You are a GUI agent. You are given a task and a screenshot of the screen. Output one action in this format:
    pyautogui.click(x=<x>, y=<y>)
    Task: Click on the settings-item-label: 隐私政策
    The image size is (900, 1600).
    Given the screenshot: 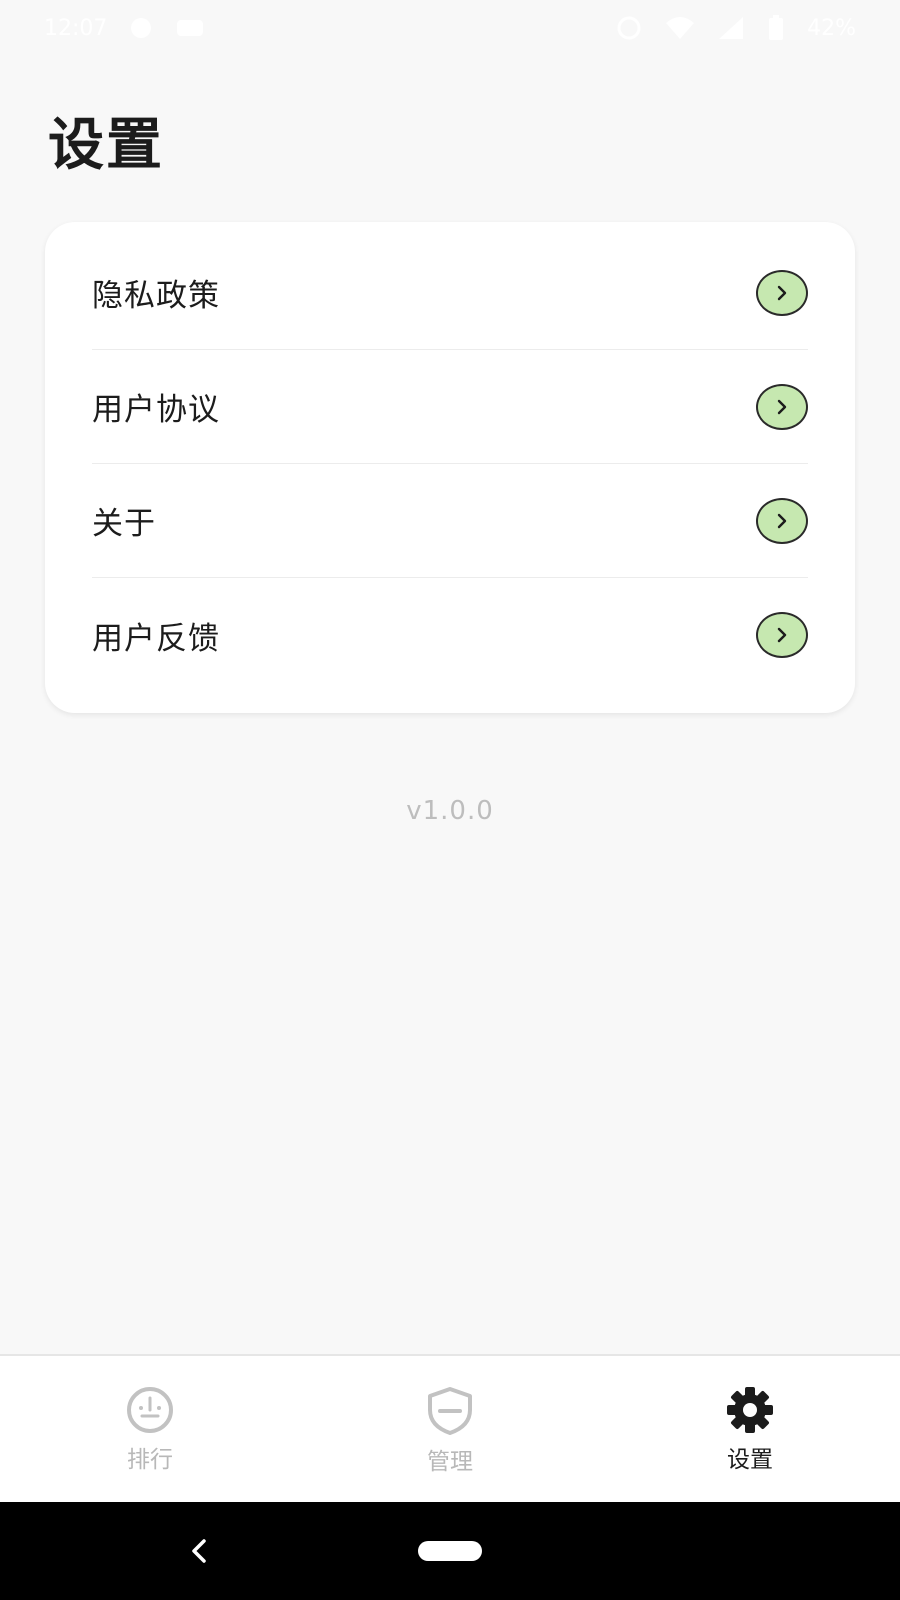 What is the action you would take?
    pyautogui.click(x=156, y=296)
    